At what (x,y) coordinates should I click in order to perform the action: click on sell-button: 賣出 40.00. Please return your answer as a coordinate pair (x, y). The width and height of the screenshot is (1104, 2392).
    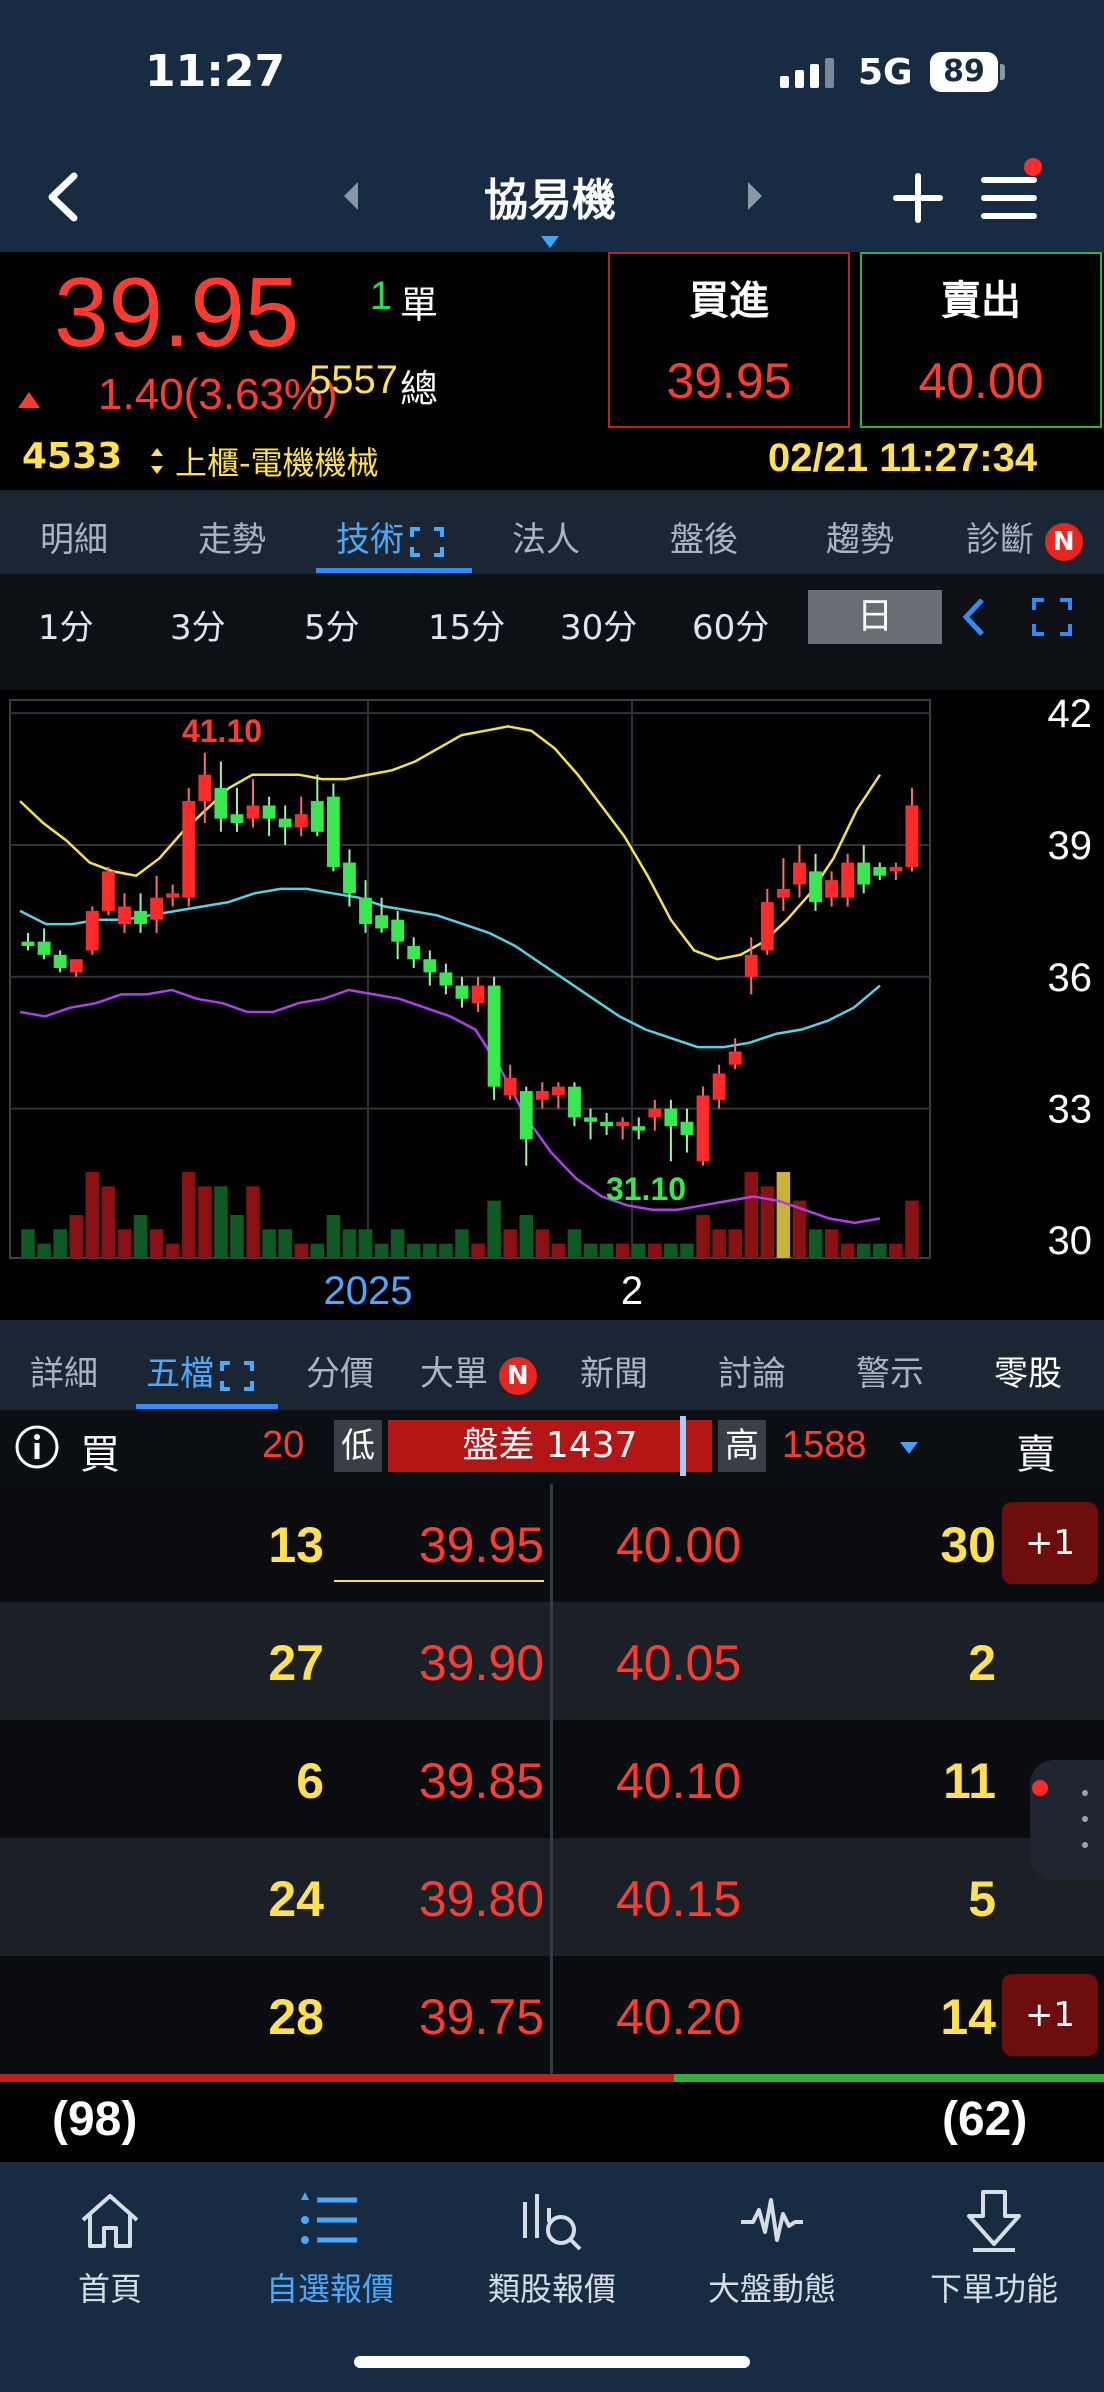
    Looking at the image, I should click on (981, 340).